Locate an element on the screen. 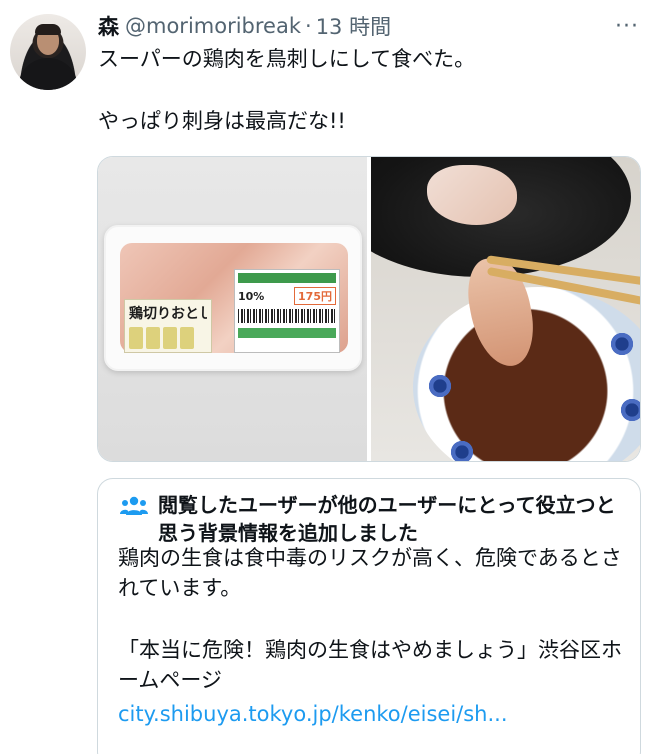 The width and height of the screenshot is (650, 754). barcode is located at coordinates (287, 316).